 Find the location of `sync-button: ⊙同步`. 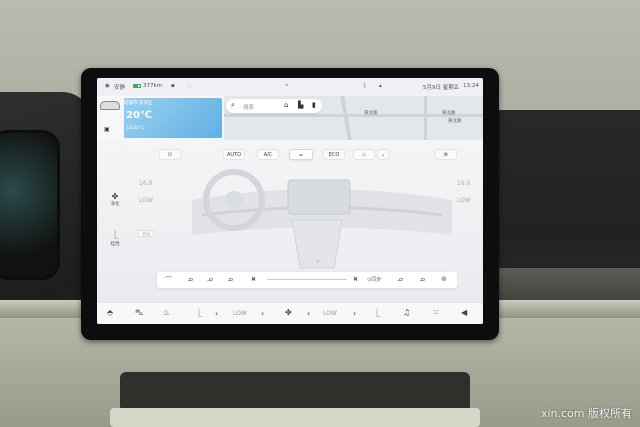

sync-button: ⊙同步 is located at coordinates (374, 279).